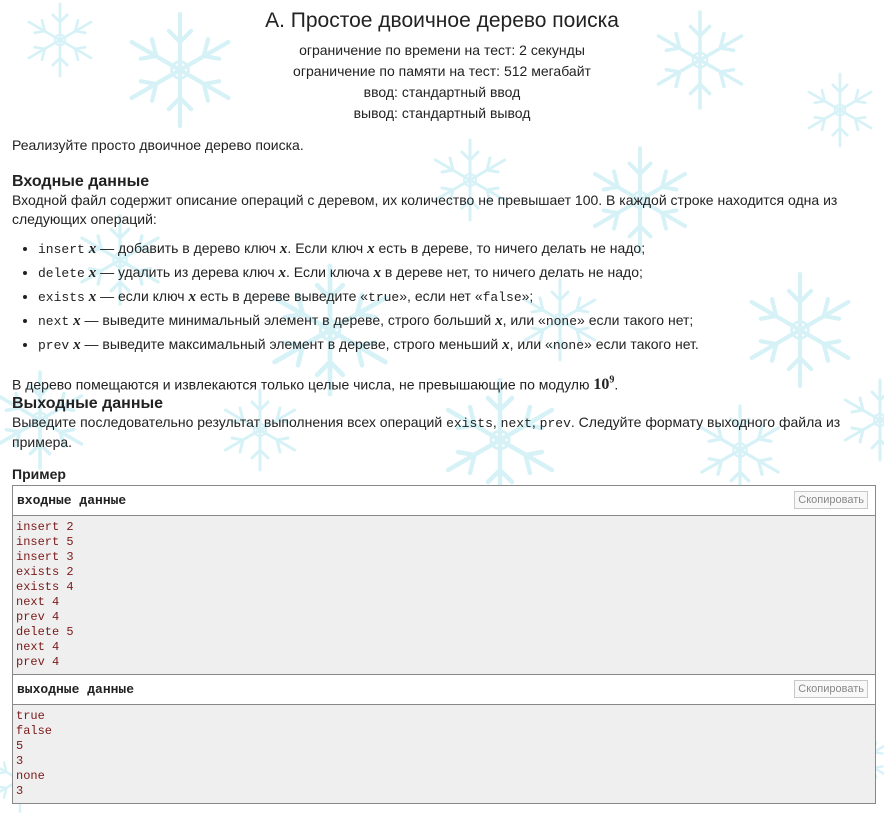 This screenshot has height=813, width=884. I want to click on input-line: insert 3, so click(45, 557).